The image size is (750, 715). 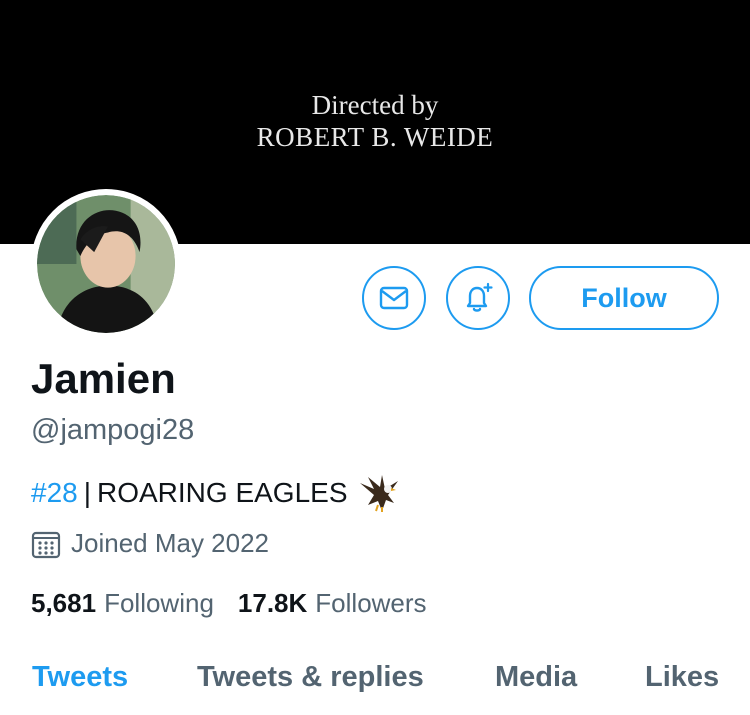 I want to click on following-label: Following, so click(x=159, y=603).